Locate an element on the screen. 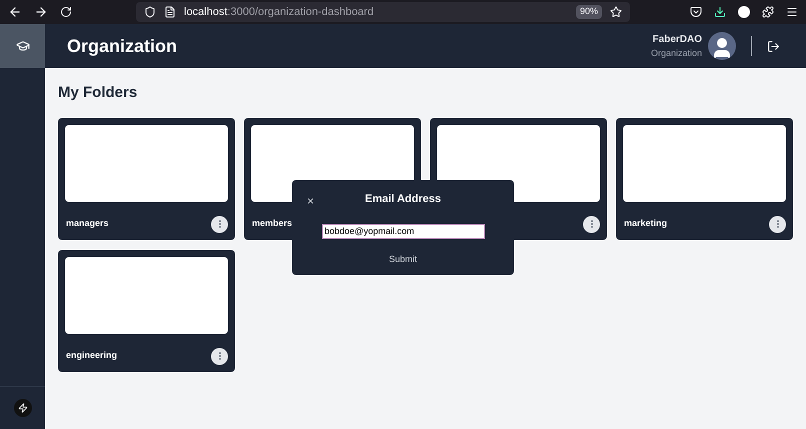 This screenshot has height=429, width=806. sidebar-logo-button is located at coordinates (22, 46).